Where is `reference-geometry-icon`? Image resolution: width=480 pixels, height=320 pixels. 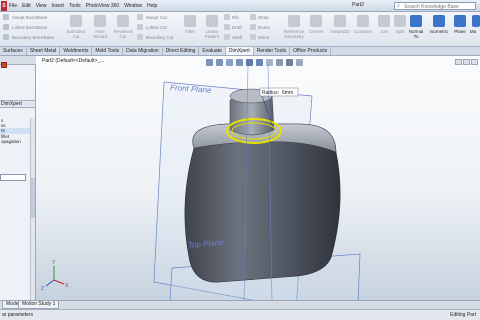 reference-geometry-icon is located at coordinates (294, 21).